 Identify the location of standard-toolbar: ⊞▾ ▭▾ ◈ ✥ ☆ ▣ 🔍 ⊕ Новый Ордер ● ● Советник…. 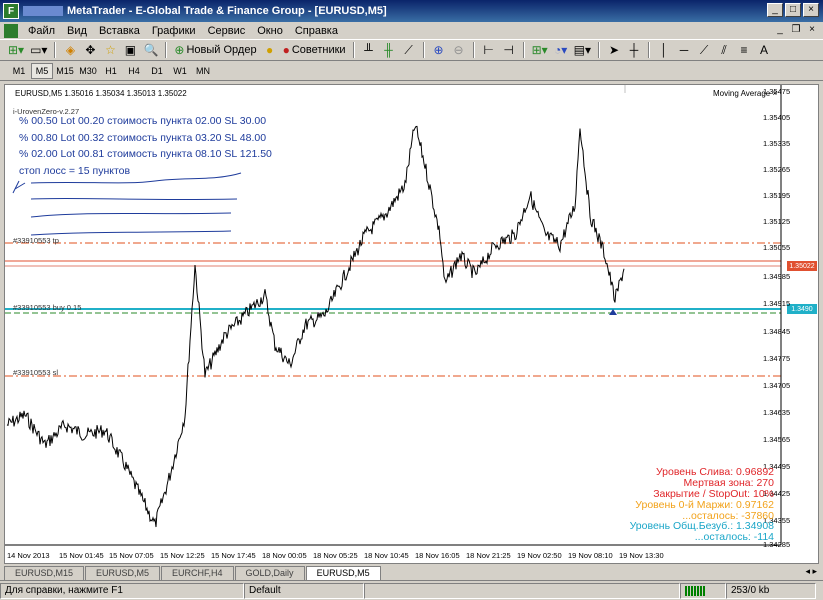
(411, 50).